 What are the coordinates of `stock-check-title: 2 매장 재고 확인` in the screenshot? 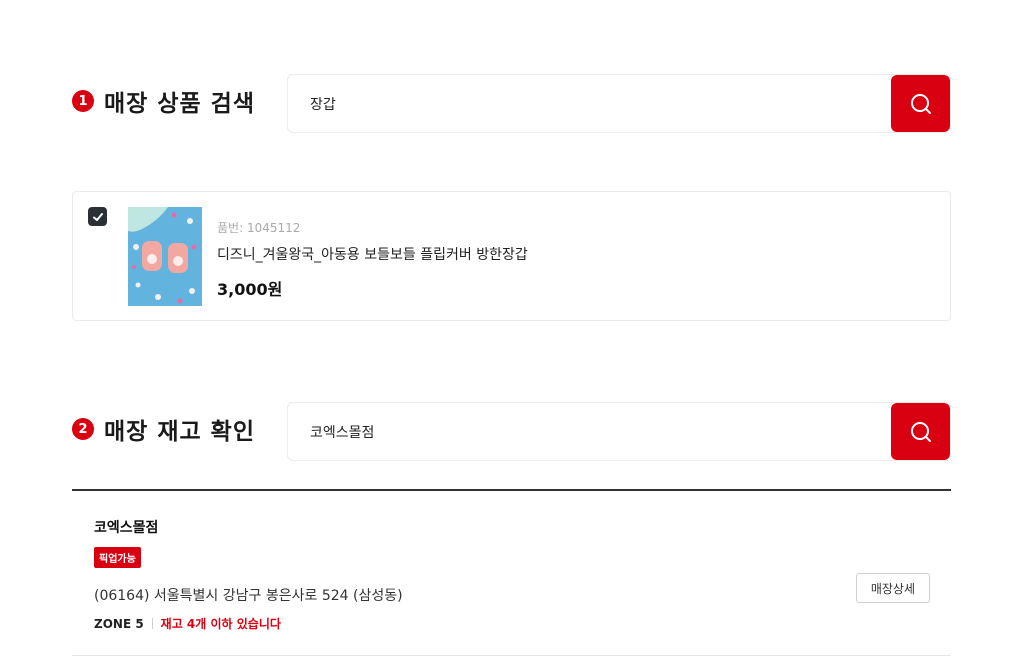 It's located at (163, 429).